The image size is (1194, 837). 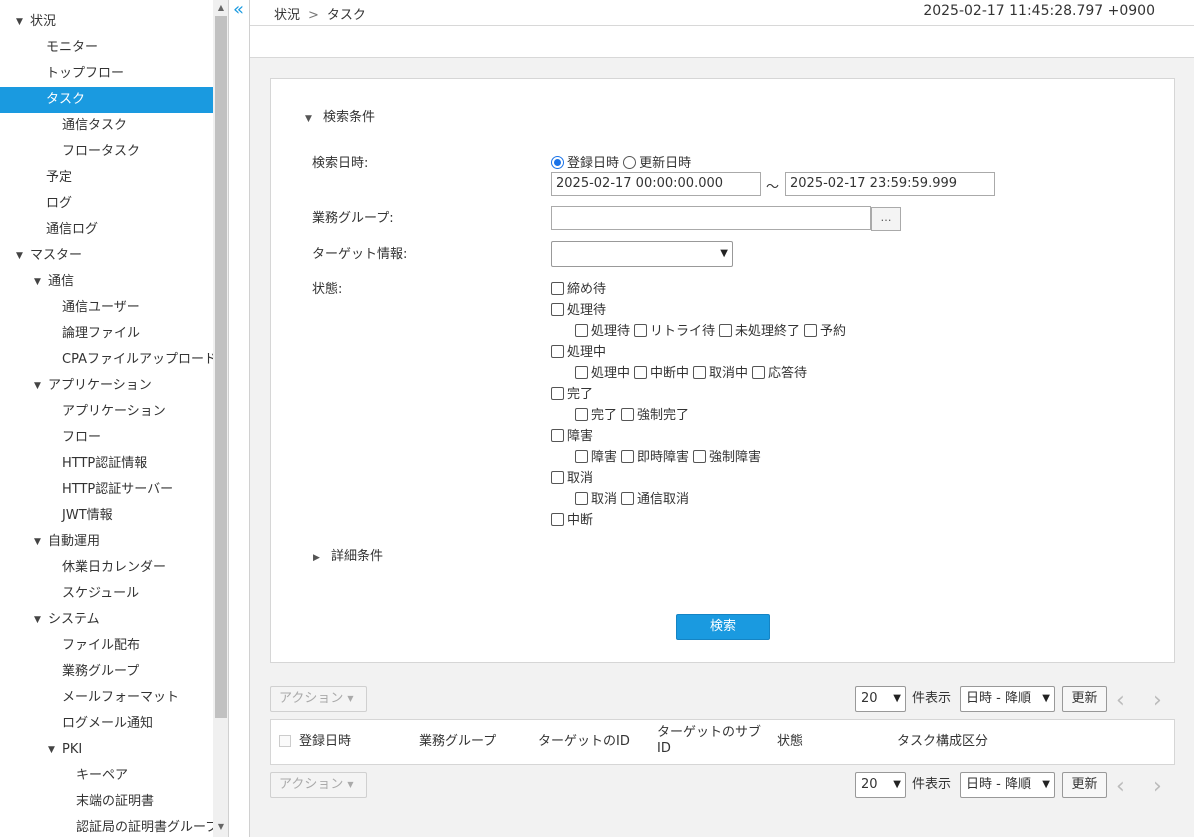 I want to click on status-sub-checkbox: 処理中, so click(x=602, y=373).